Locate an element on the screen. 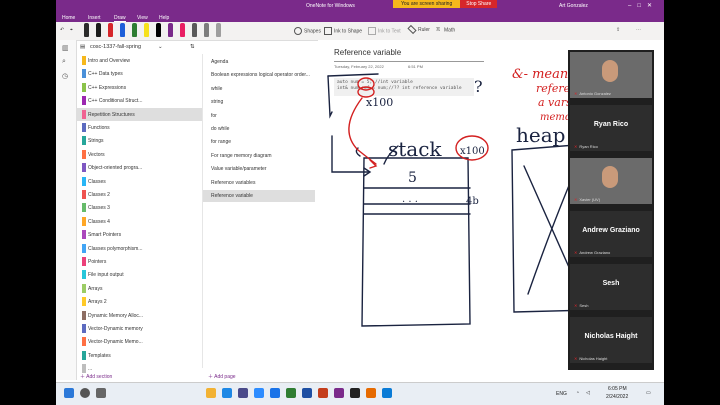 The image size is (720, 405). section-item: Vectors is located at coordinates (139, 154).